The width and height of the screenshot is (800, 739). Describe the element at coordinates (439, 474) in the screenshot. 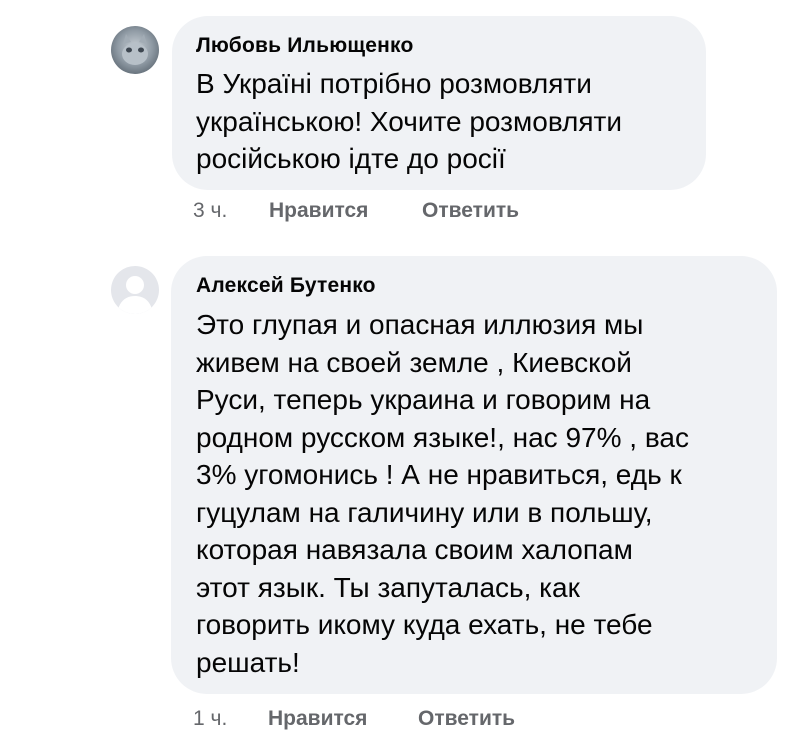

I see `comment-text-line: 3% угомонись ! А не нравиться, едь к` at that location.